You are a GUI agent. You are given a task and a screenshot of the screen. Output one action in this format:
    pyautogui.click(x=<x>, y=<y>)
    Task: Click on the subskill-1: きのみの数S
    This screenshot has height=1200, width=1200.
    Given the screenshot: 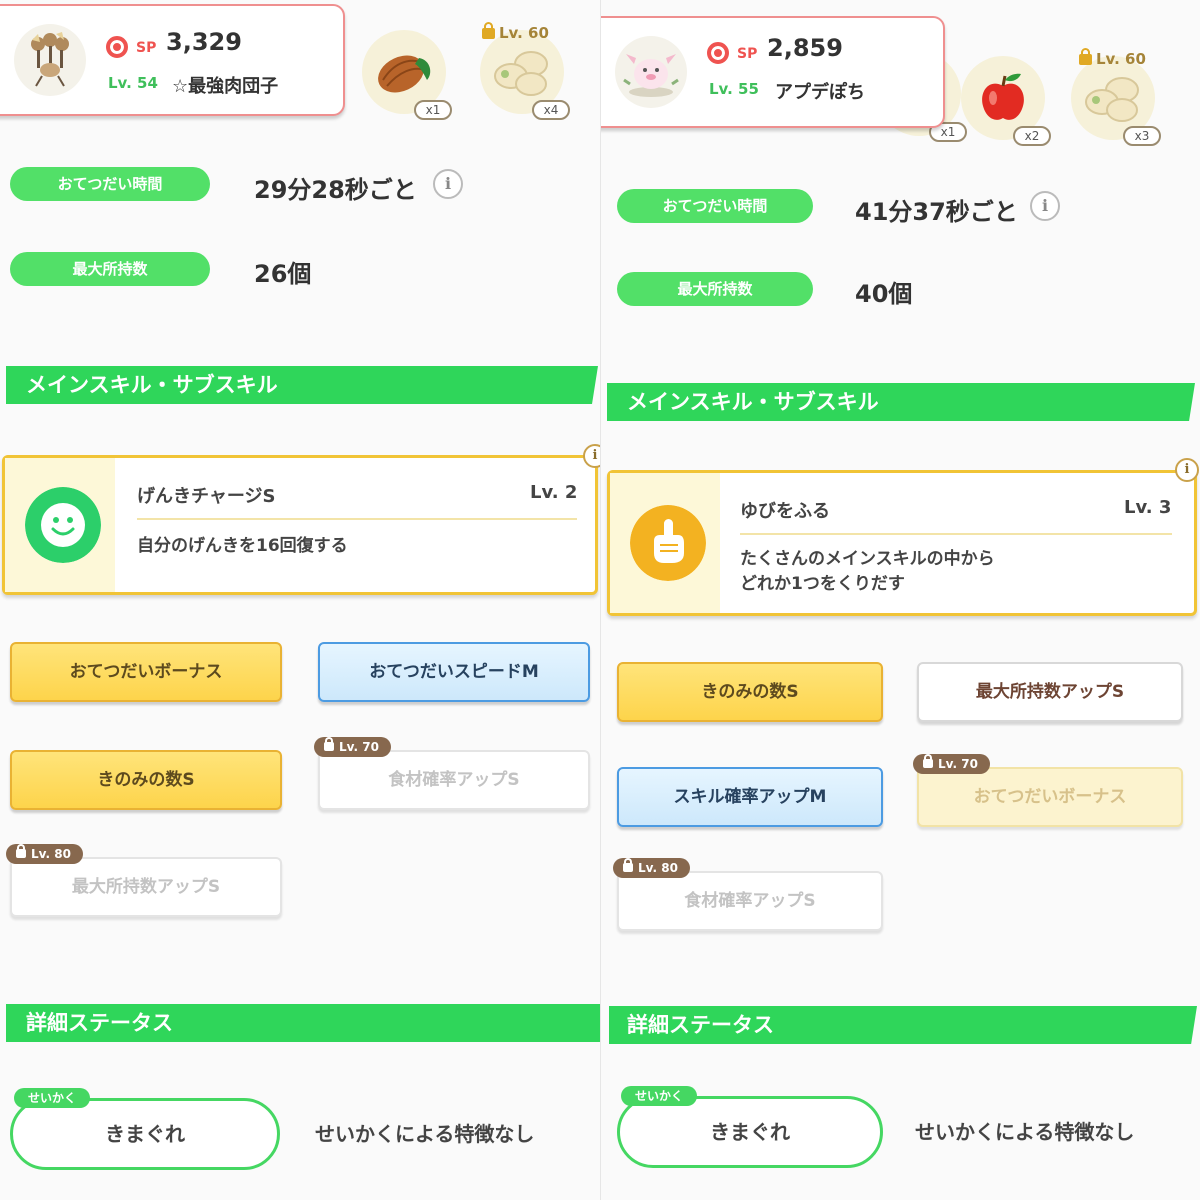 What is the action you would take?
    pyautogui.click(x=750, y=692)
    